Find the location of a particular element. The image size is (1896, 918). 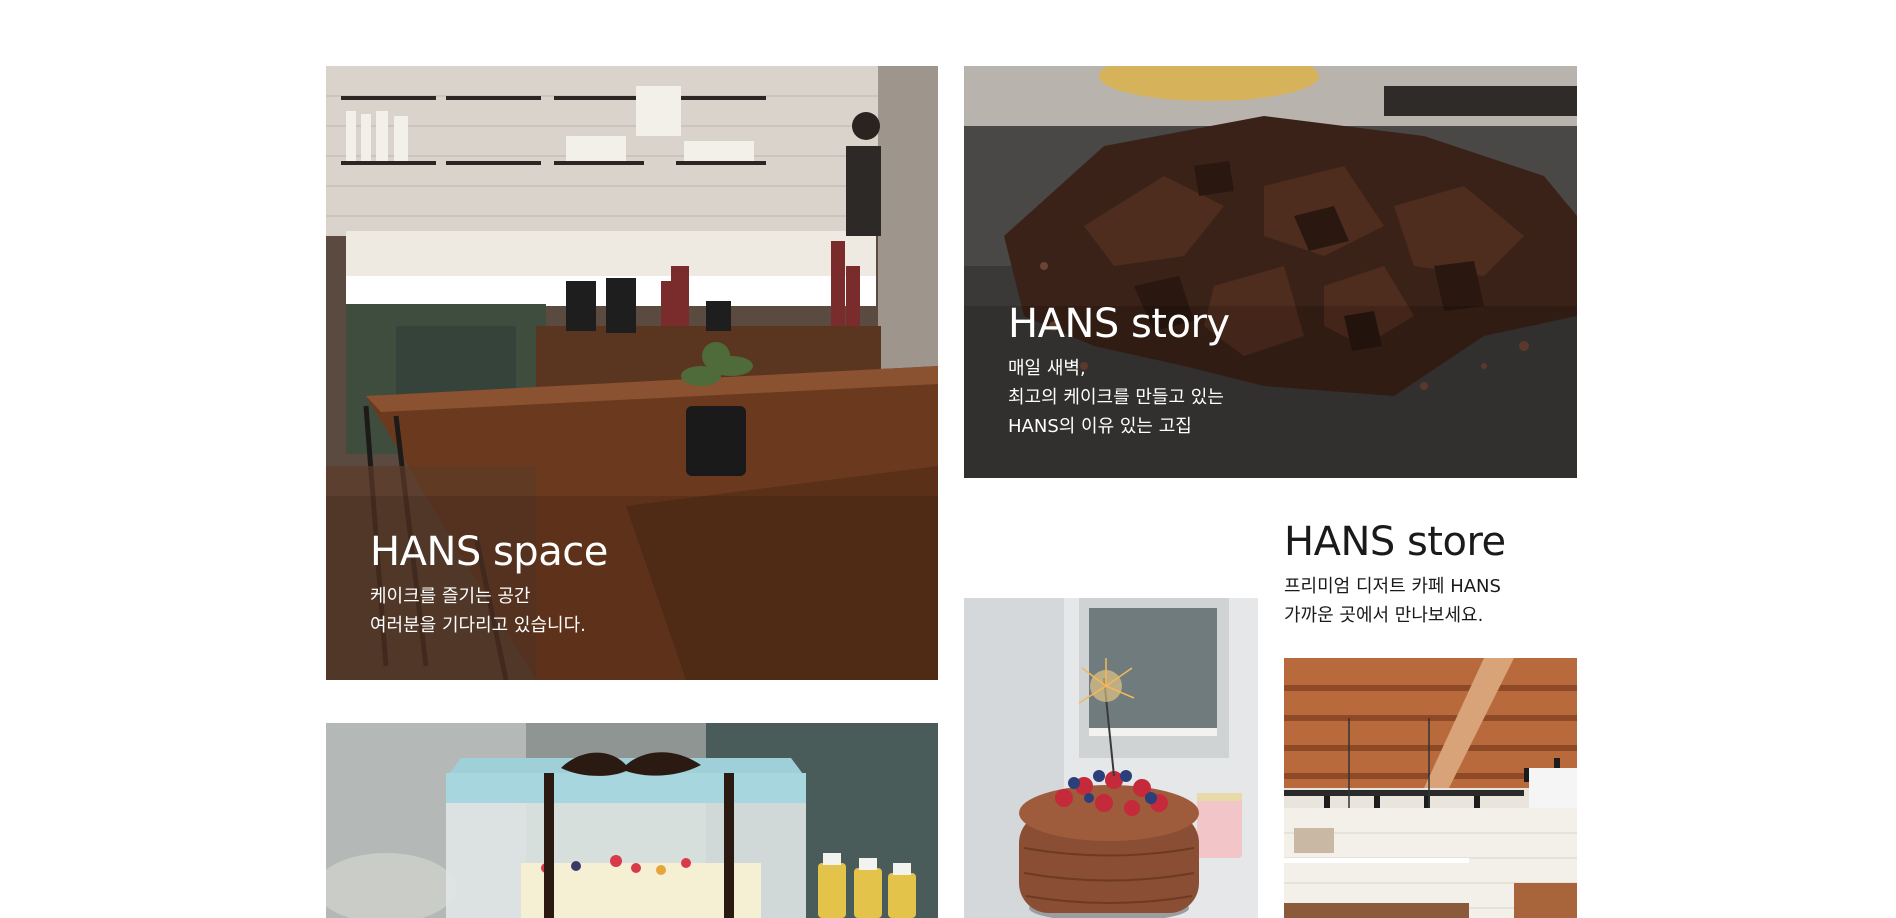

hans-space-description: 케이크를 즐기는 공간 여러분을 기다리고 있습니다. is located at coordinates (478, 611).